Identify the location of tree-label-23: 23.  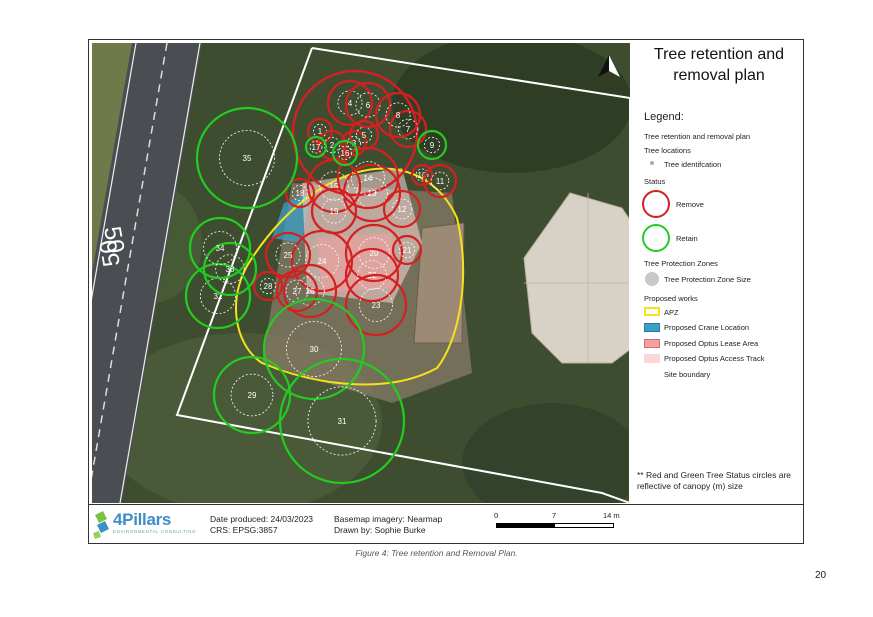
(376, 305).